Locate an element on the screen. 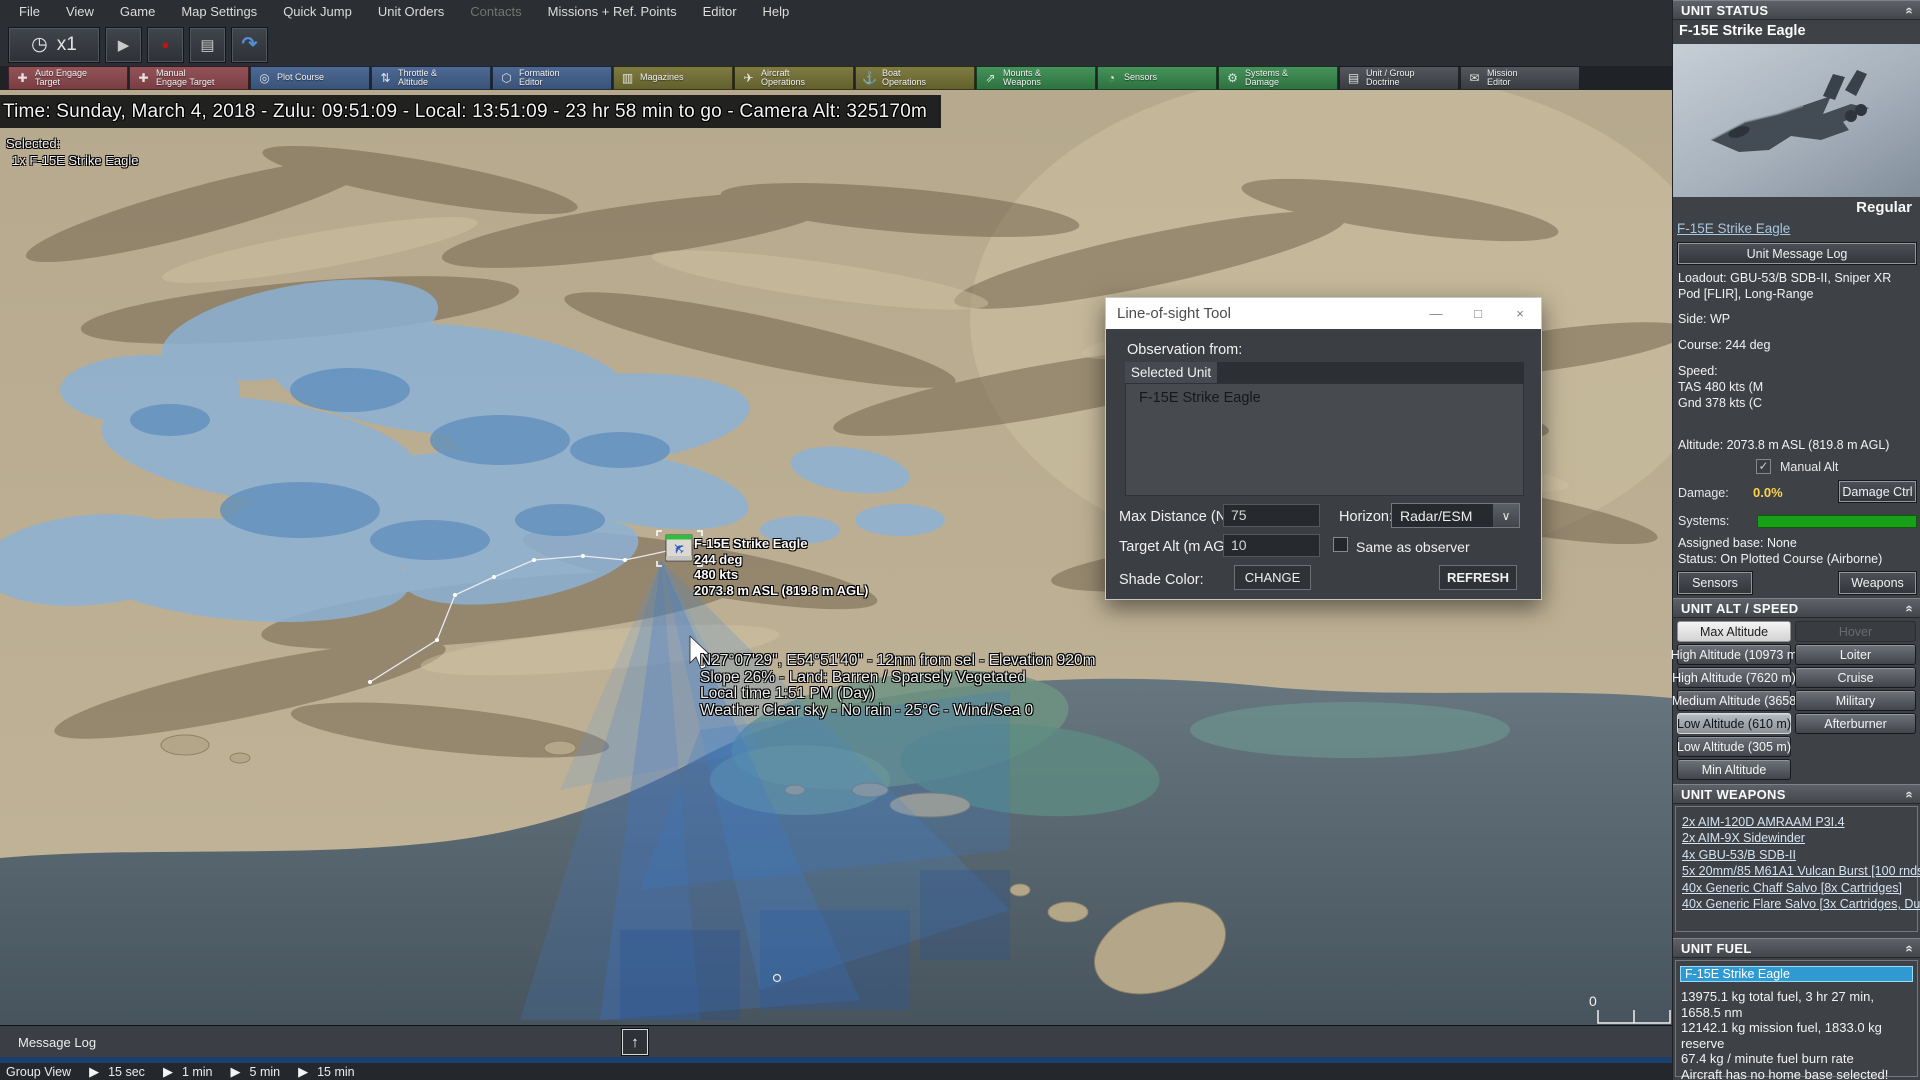 The height and width of the screenshot is (1080, 1920). unit-message-log-button: Unit Message Log is located at coordinates (1797, 253).